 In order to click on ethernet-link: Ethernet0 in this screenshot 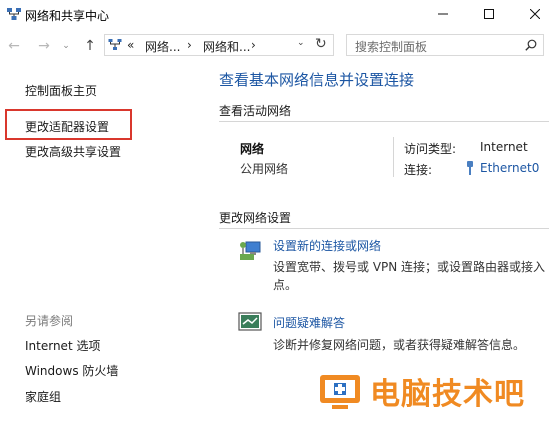, I will do `click(509, 168)`.